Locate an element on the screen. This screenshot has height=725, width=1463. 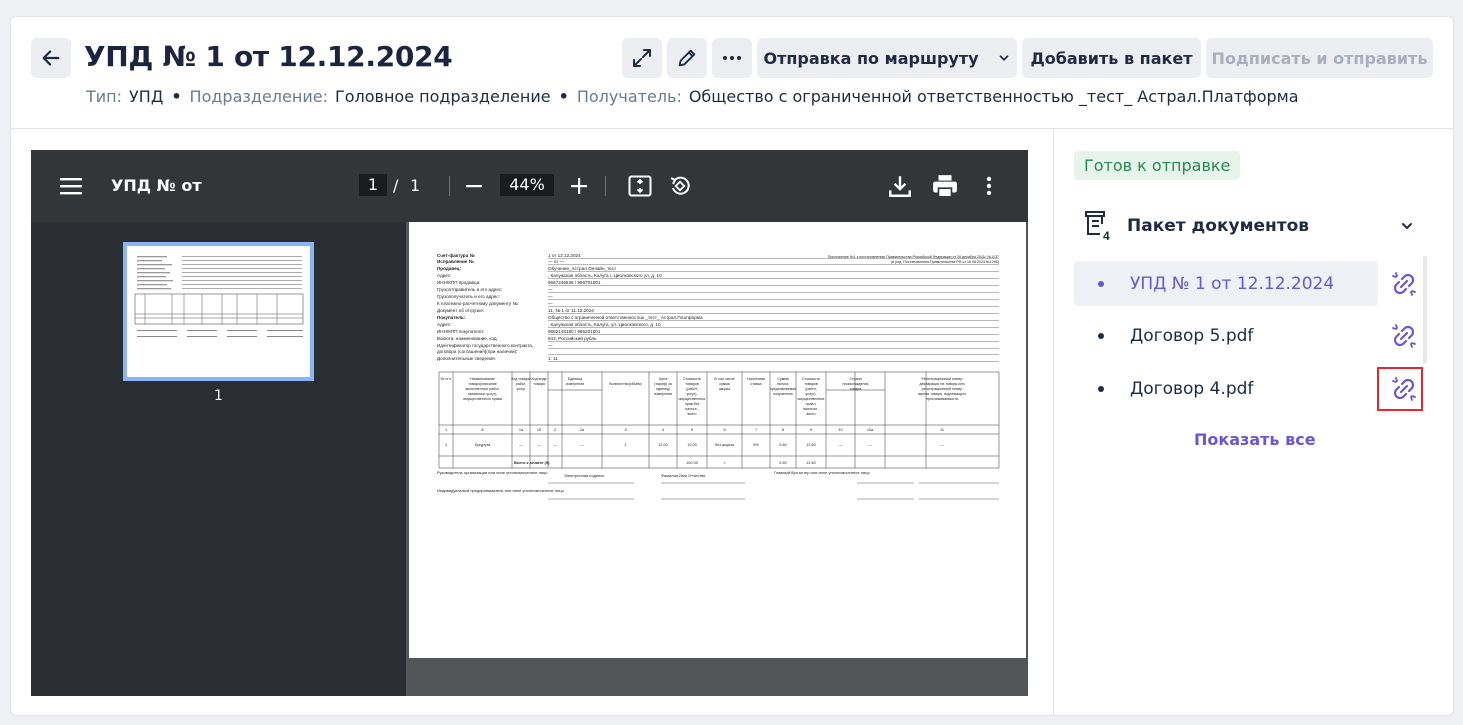
division-value: Головное подразделение is located at coordinates (442, 96).